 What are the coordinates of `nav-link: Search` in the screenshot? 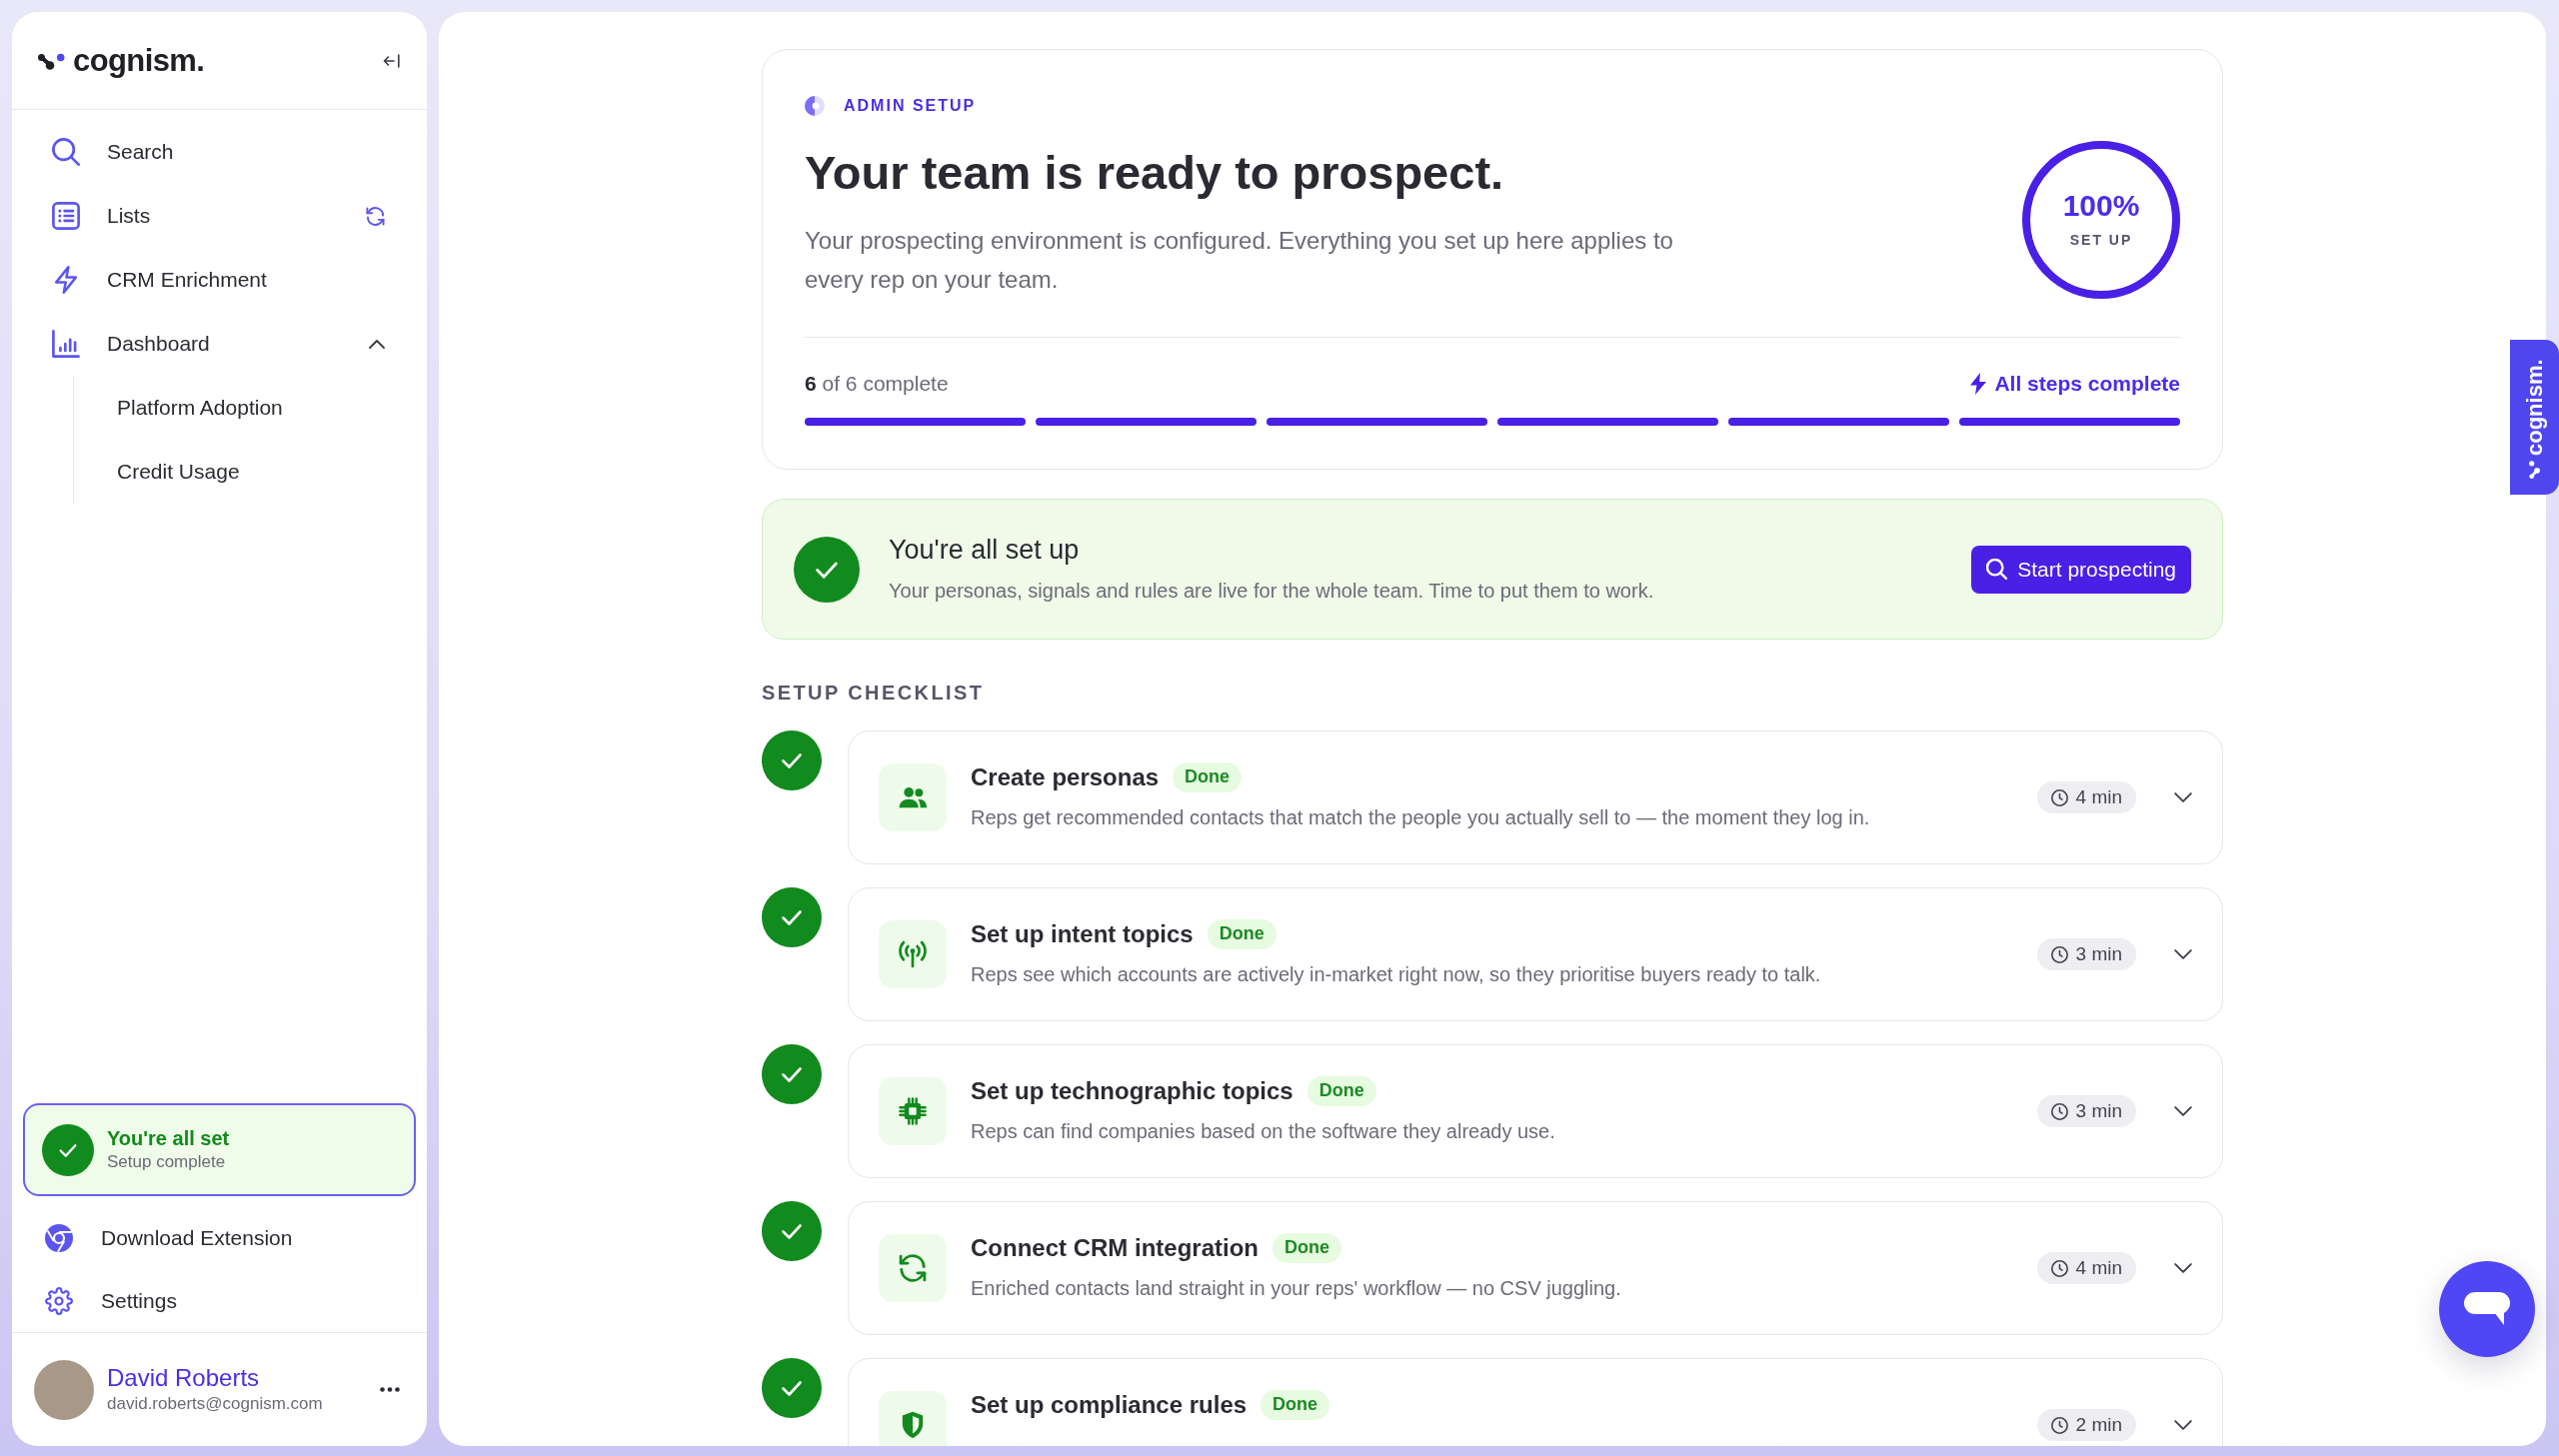 It's located at (219, 152).